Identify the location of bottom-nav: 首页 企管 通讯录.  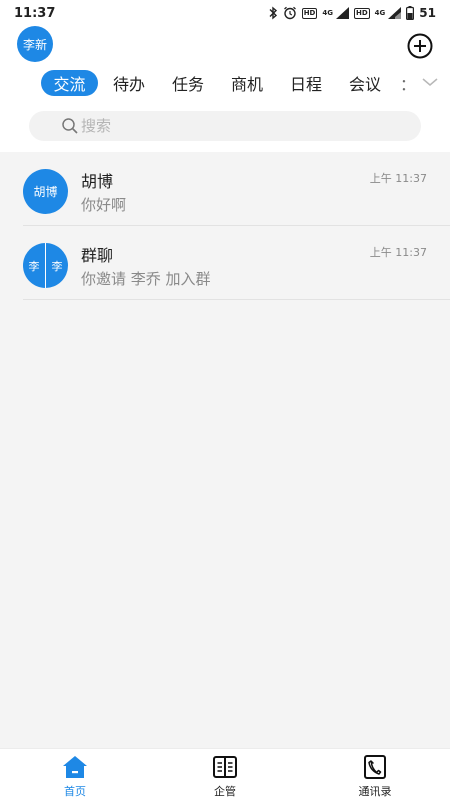
(225, 774).